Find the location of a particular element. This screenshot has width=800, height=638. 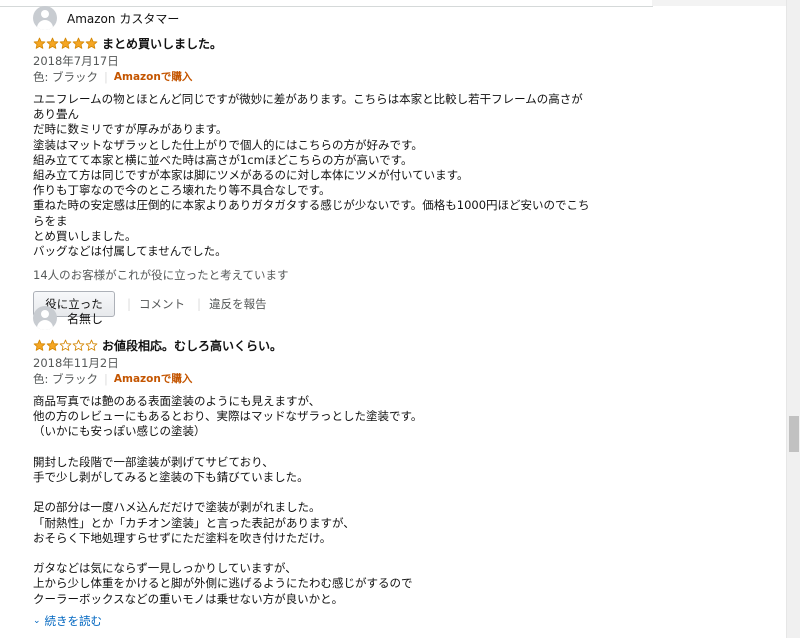

helpful-count: 14人のお客様がこれが役に立ったと考えています is located at coordinates (161, 275).